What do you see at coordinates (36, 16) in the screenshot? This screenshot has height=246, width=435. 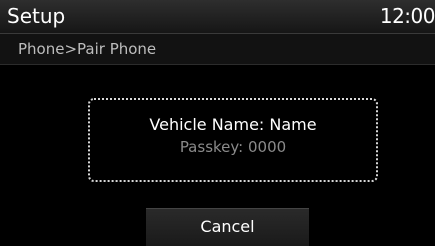 I see `page-title: Setup` at bounding box center [36, 16].